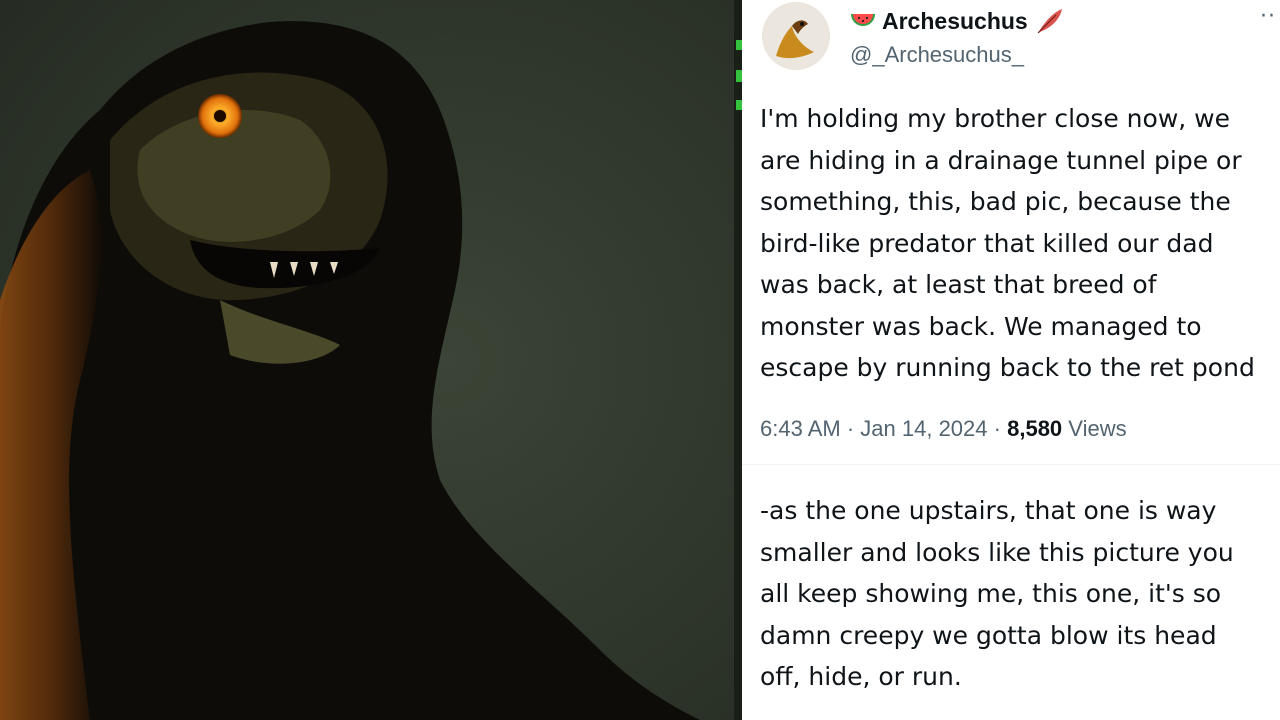 Image resolution: width=1280 pixels, height=720 pixels. I want to click on display-name: Archesuchus, so click(955, 21).